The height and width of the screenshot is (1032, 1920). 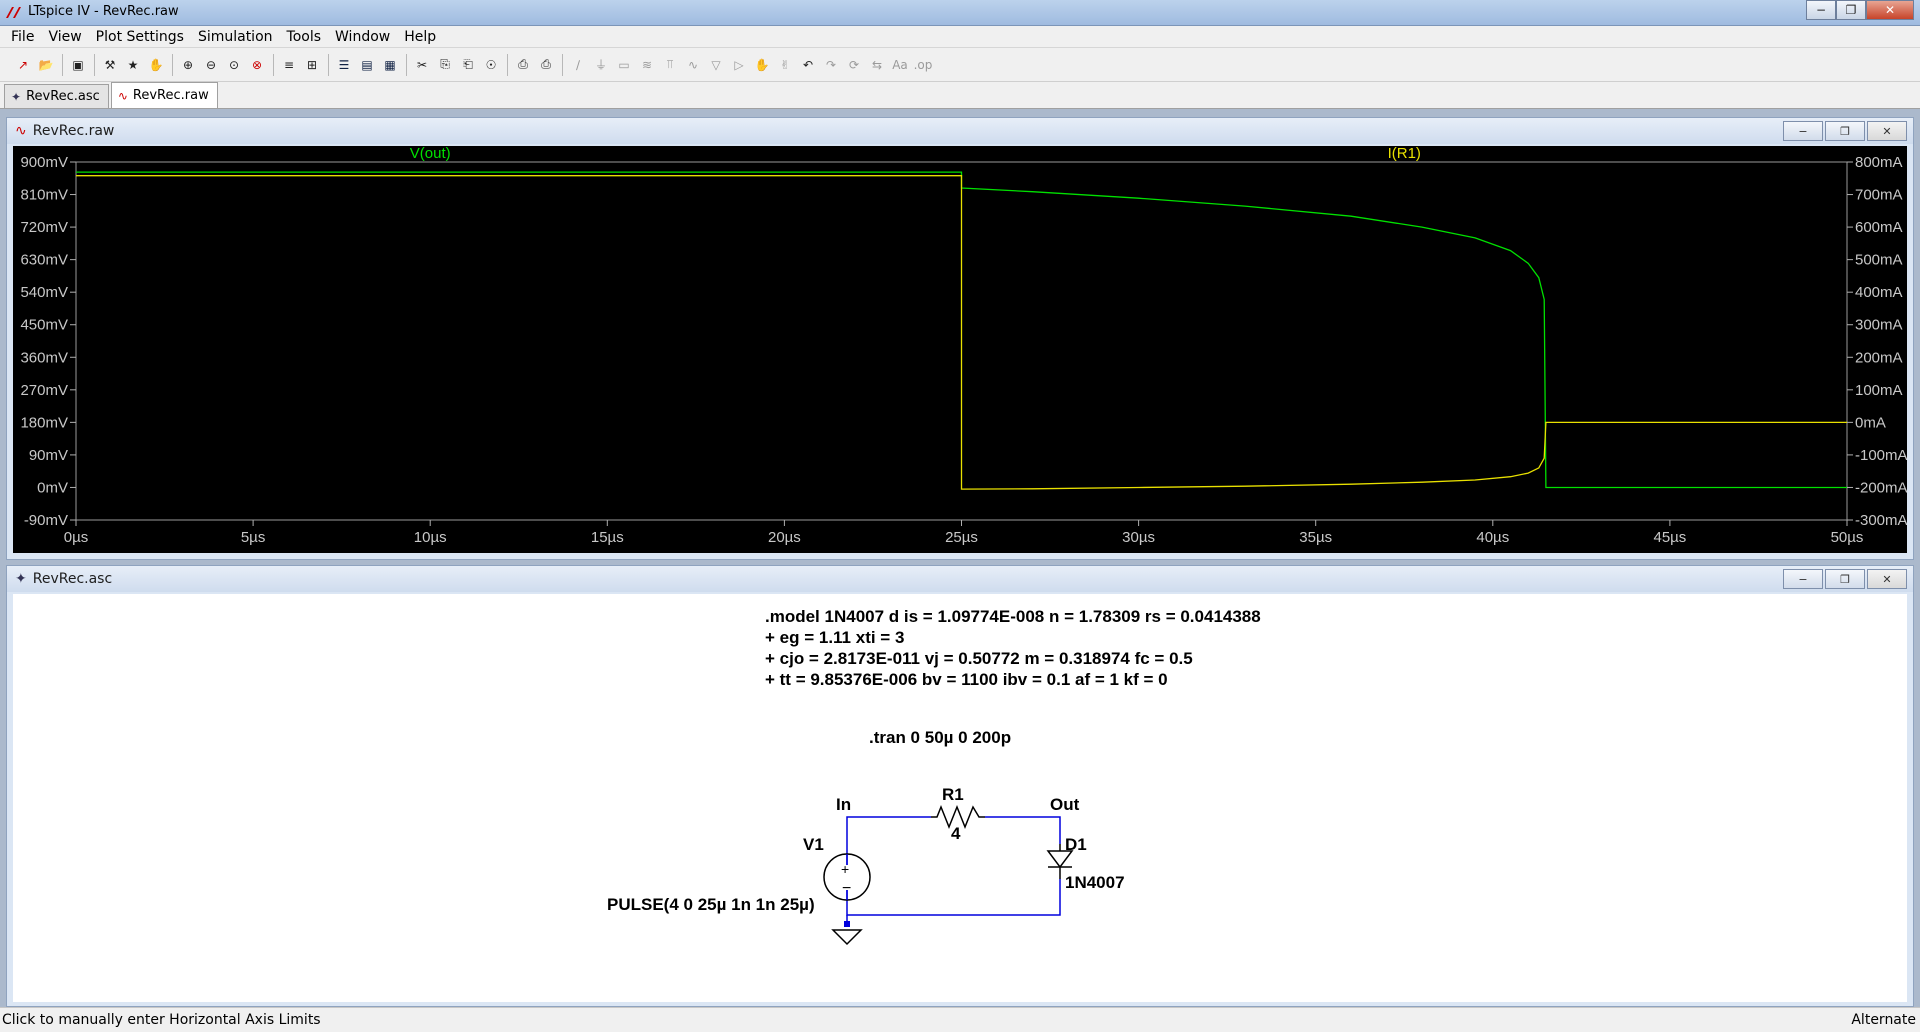 I want to click on x-tick-label: 0µs, so click(x=76, y=537).